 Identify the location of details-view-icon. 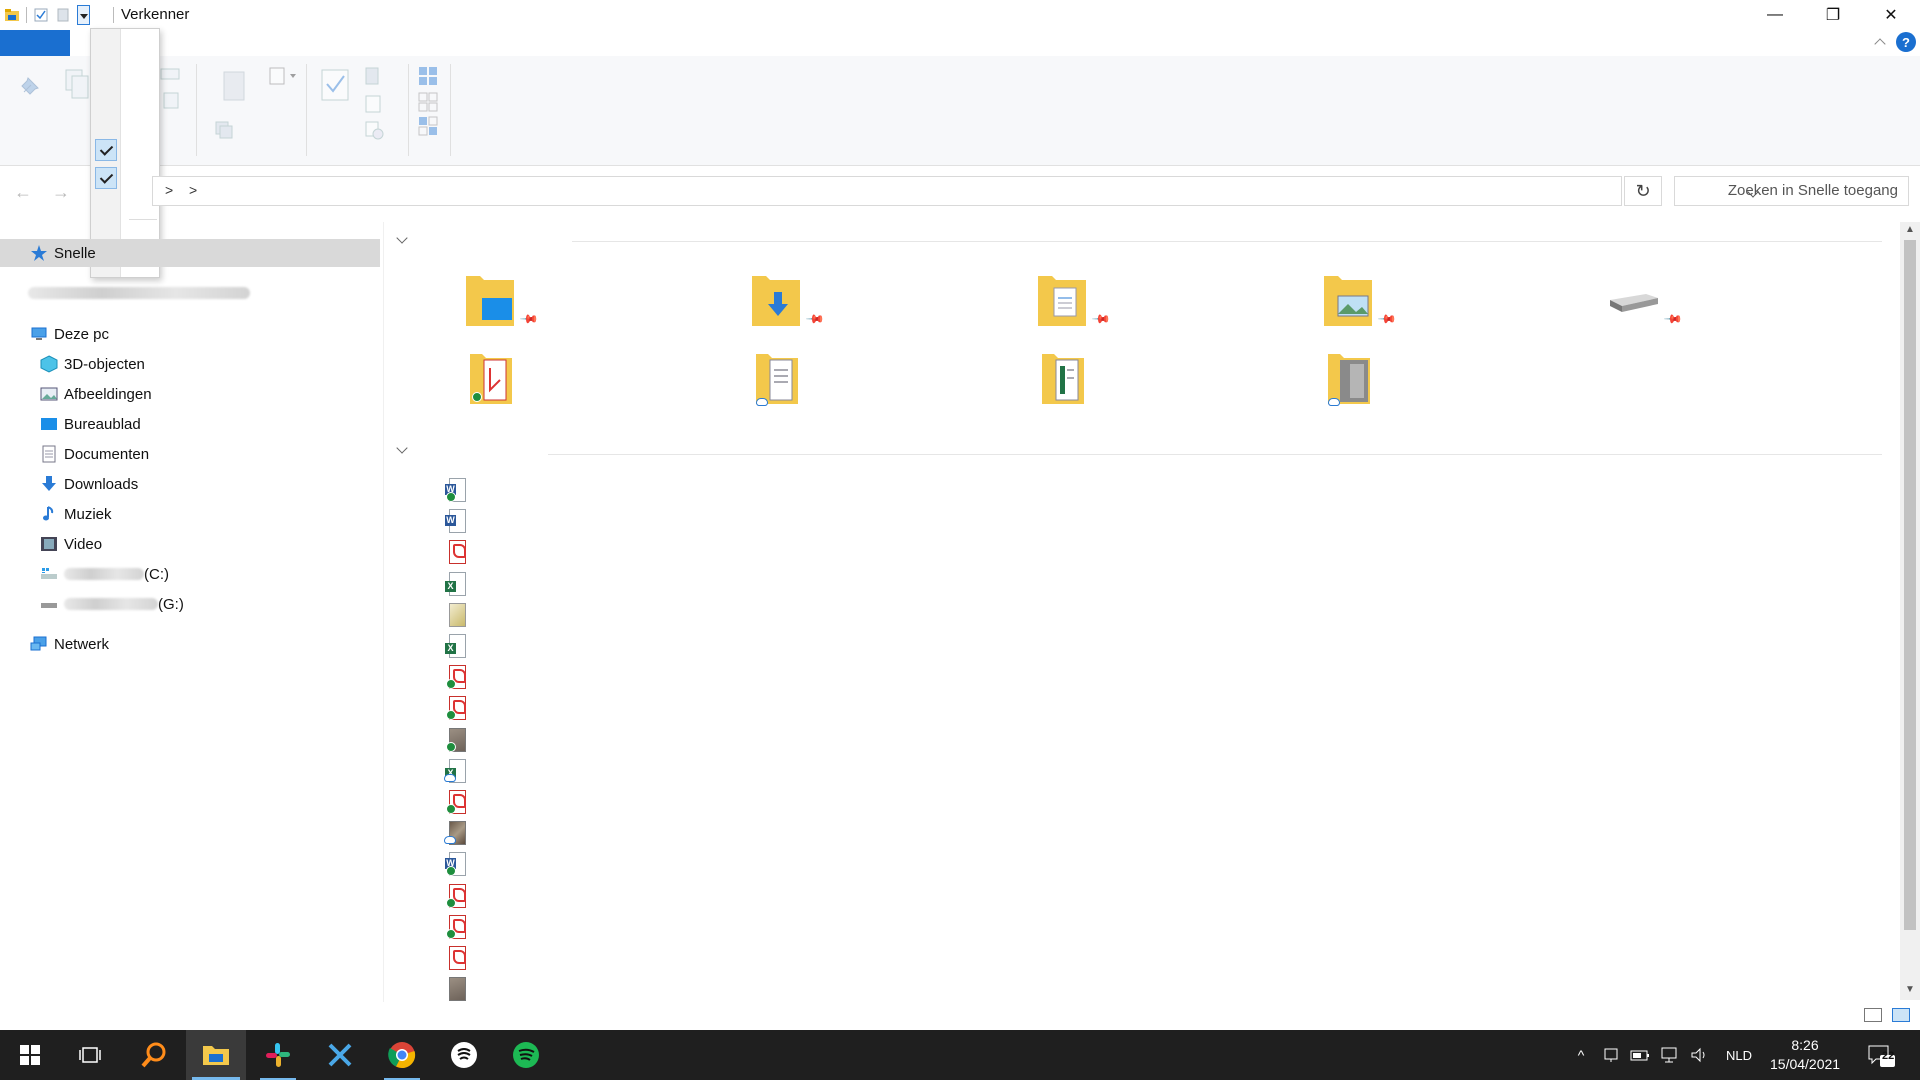
(1873, 1015).